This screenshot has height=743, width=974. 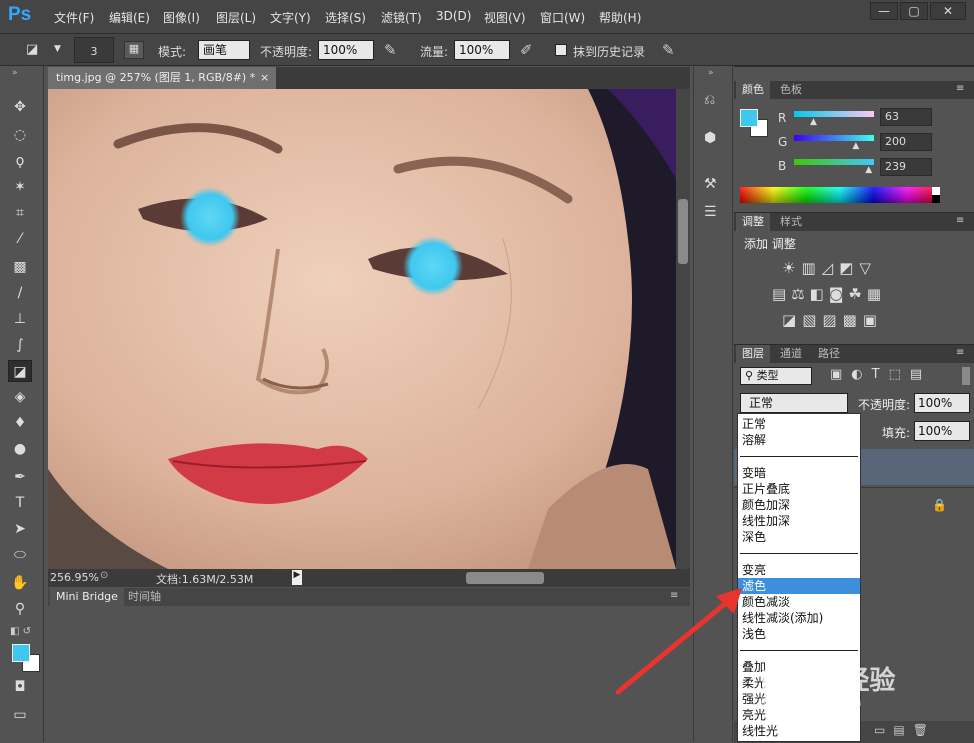 What do you see at coordinates (840, 195) in the screenshot?
I see `color-spectrum-ramp` at bounding box center [840, 195].